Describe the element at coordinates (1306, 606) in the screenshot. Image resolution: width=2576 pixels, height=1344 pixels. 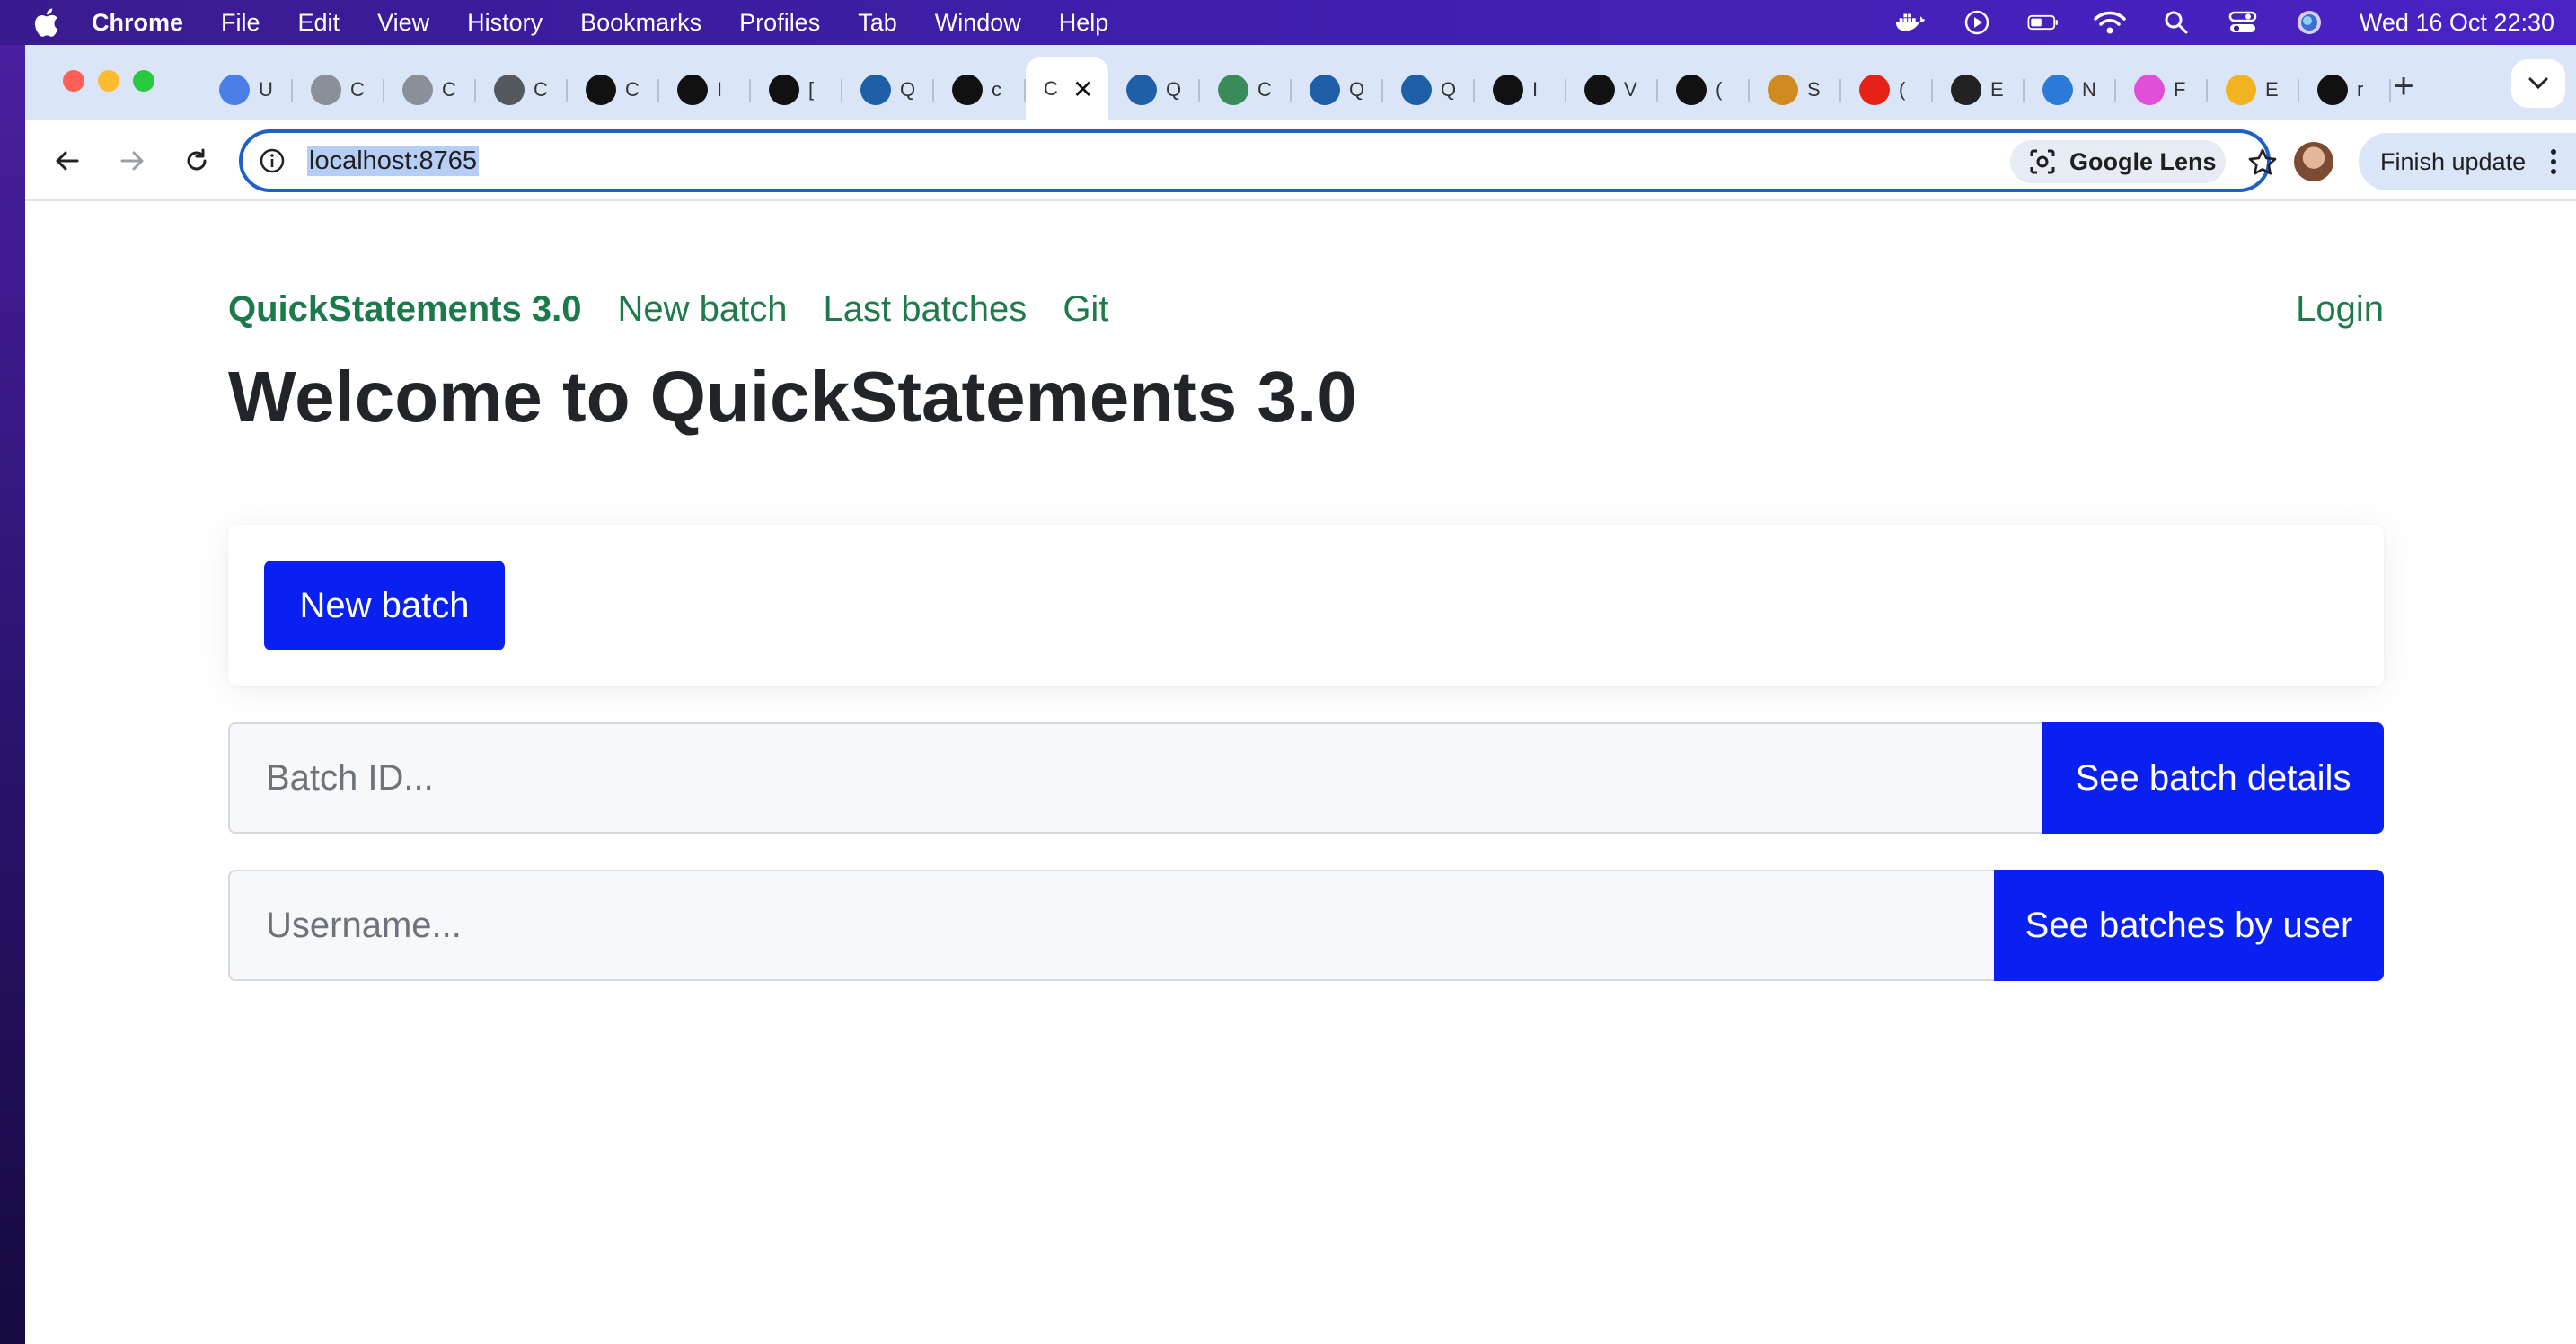
I see `new-batch-card: New batch` at that location.